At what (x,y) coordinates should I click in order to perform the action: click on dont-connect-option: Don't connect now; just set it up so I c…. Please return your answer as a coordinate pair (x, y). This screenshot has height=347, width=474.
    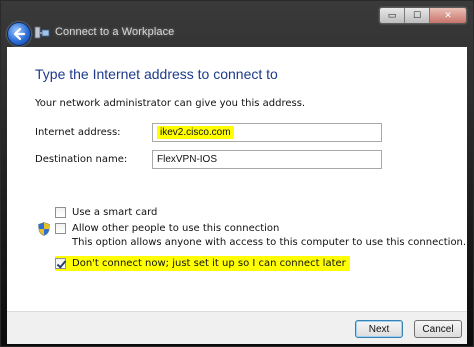
    Looking at the image, I should click on (202, 263).